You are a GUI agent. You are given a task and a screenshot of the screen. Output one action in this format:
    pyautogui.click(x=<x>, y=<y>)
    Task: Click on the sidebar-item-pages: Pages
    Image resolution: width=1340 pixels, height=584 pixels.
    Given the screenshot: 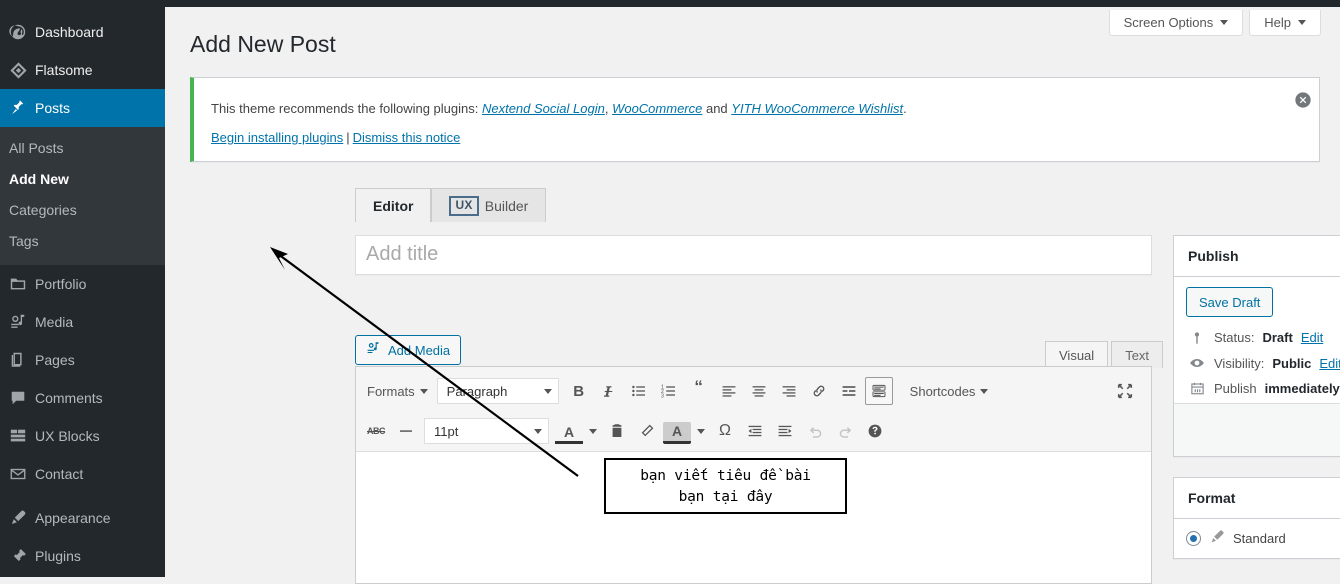 What is the action you would take?
    pyautogui.click(x=82, y=360)
    